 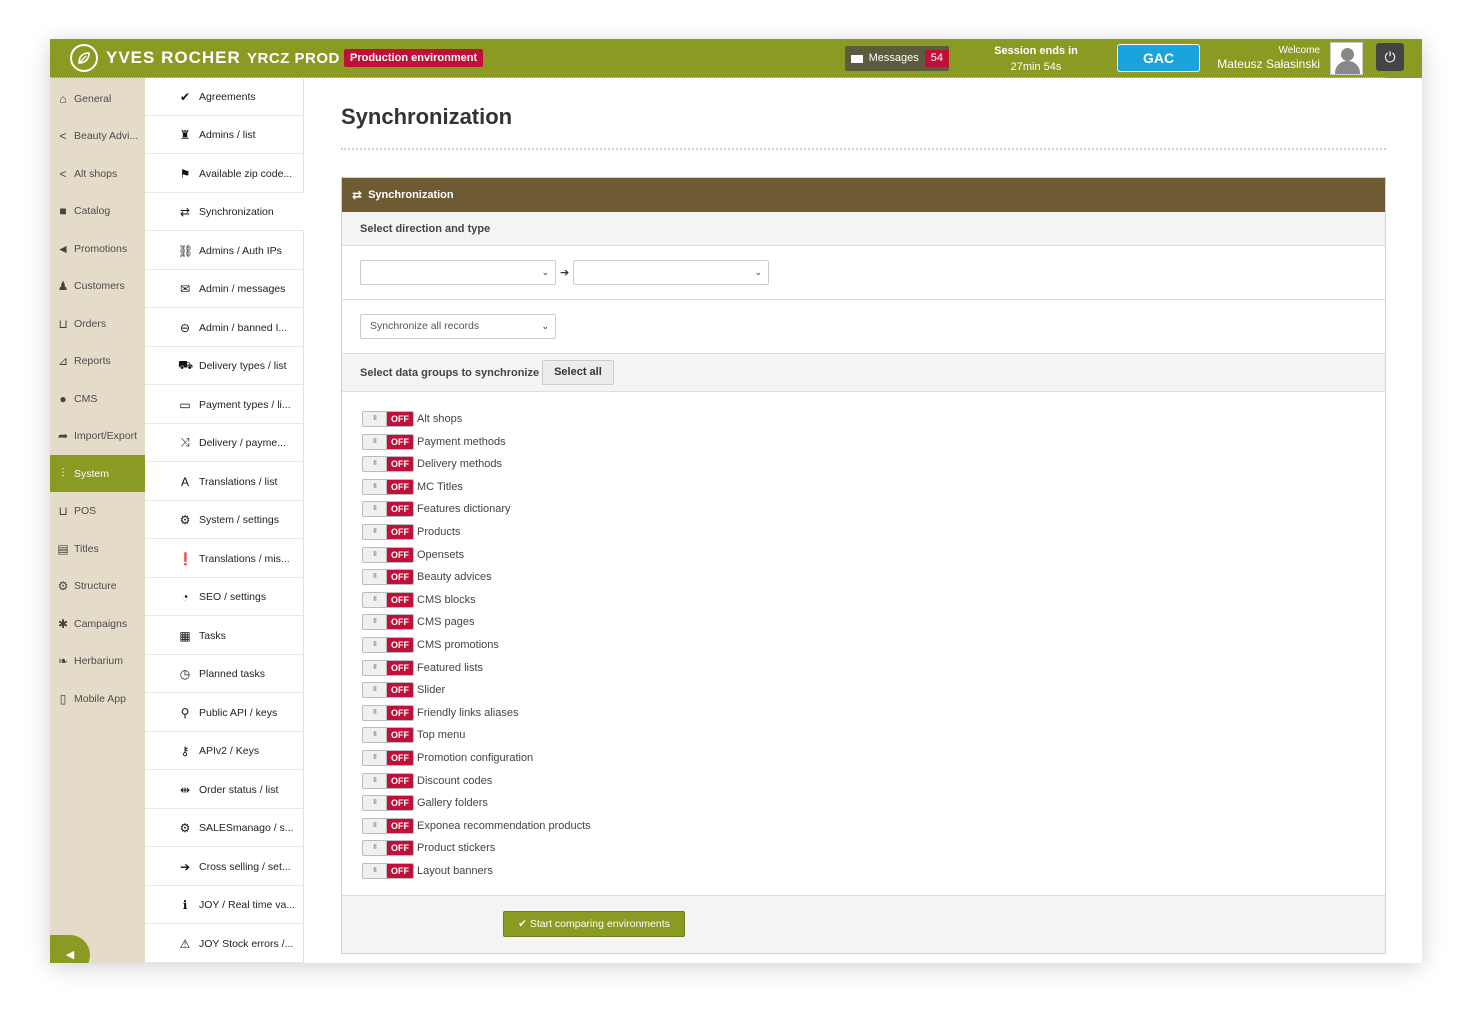 What do you see at coordinates (456, 848) in the screenshot?
I see `data-group-label: Product stickers` at bounding box center [456, 848].